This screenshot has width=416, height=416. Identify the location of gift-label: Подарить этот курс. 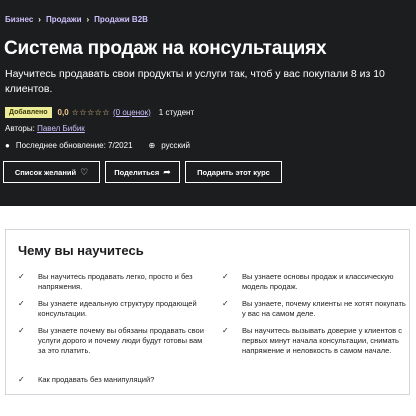
(233, 172).